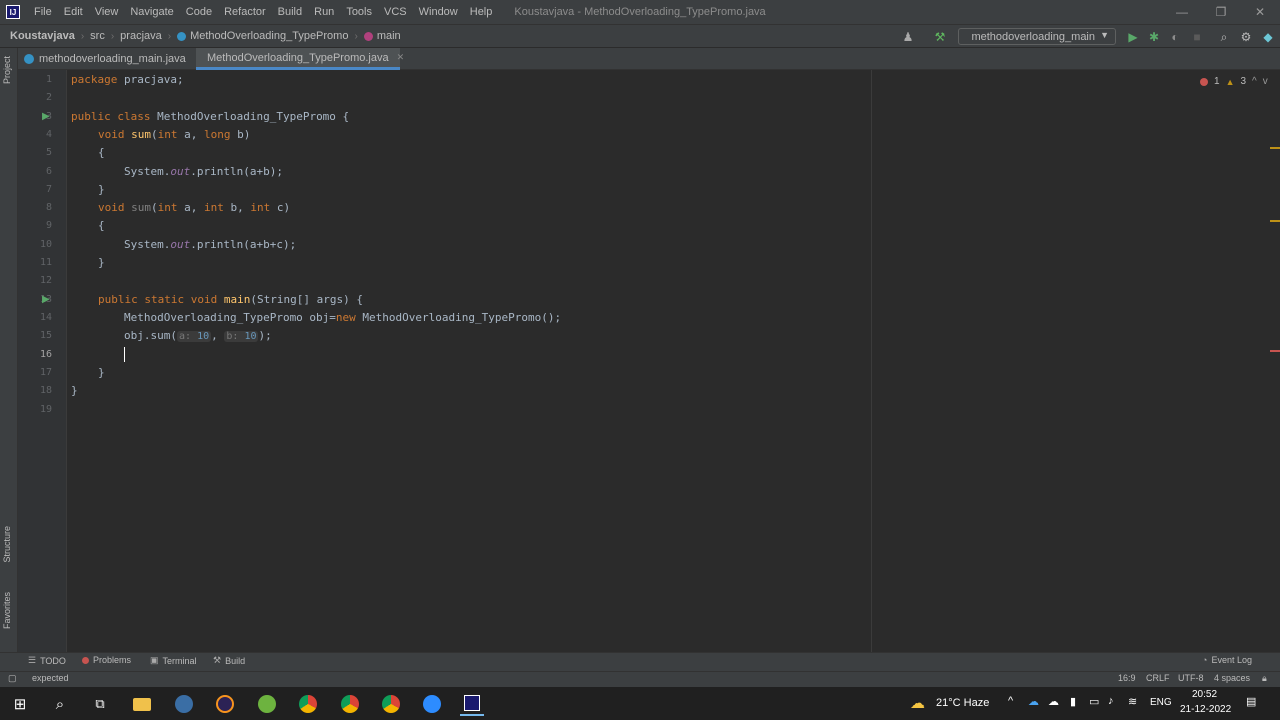 The image size is (1280, 720). Describe the element at coordinates (48, 225) in the screenshot. I see `line-number: 9` at that location.